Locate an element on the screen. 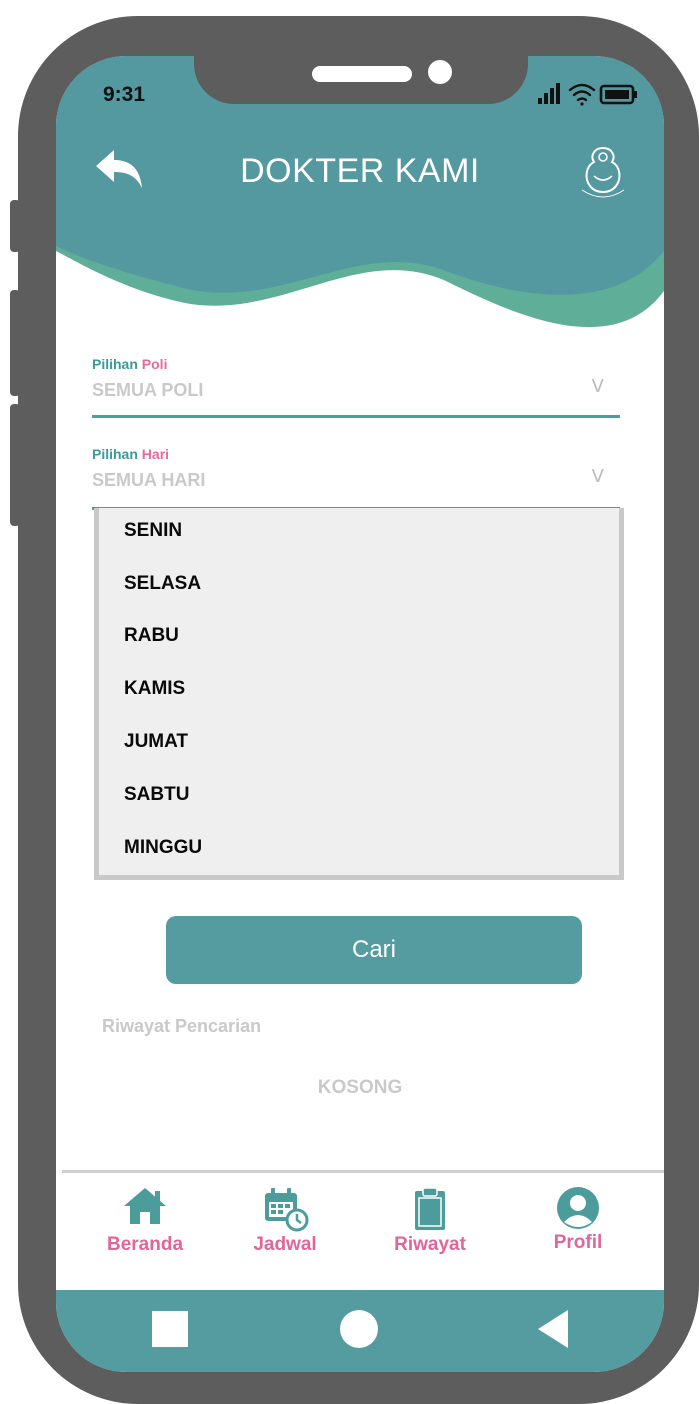 The image size is (699, 1404). nav-label: Profil is located at coordinates (578, 1242).